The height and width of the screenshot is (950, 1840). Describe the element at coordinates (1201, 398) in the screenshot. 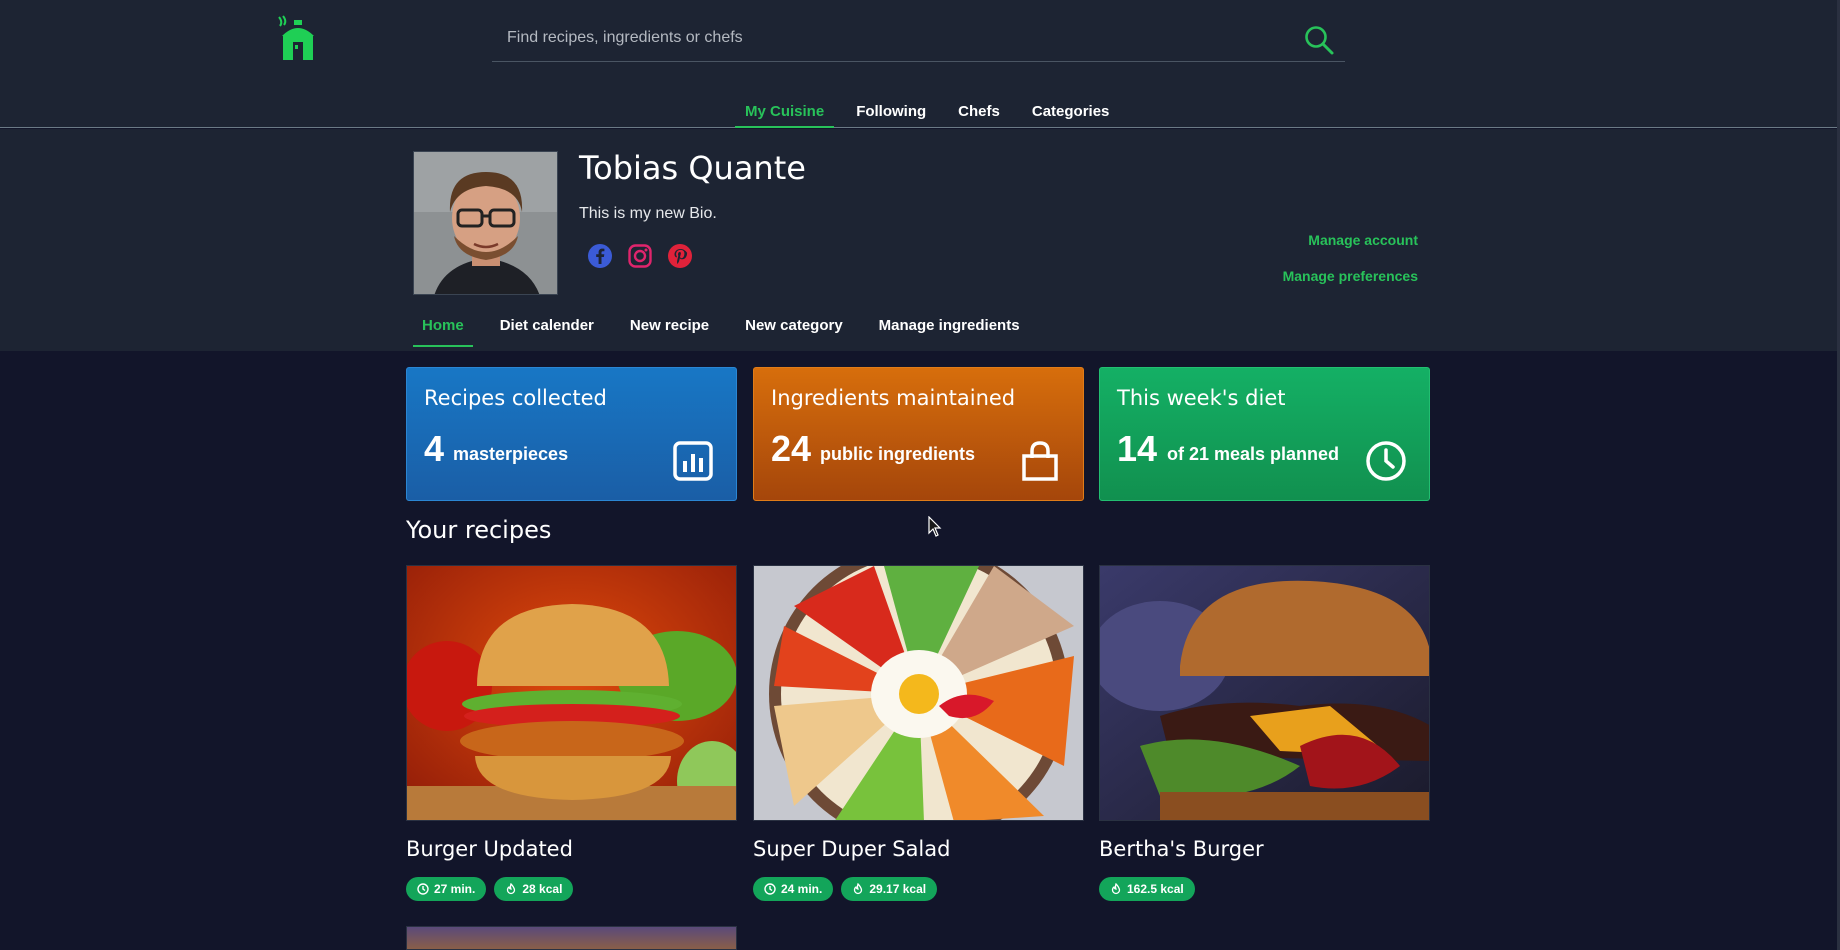

I see `stat-title: This week's diet` at that location.